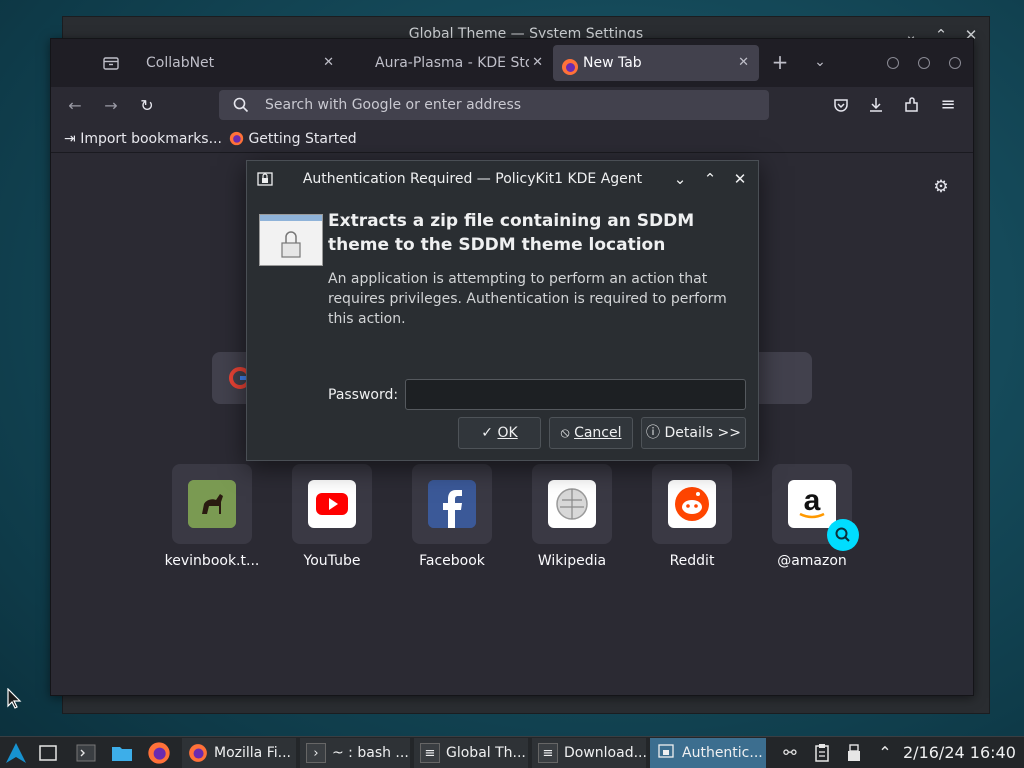 The width and height of the screenshot is (1024, 768). I want to click on shortcut-label: @amazon, so click(812, 561).